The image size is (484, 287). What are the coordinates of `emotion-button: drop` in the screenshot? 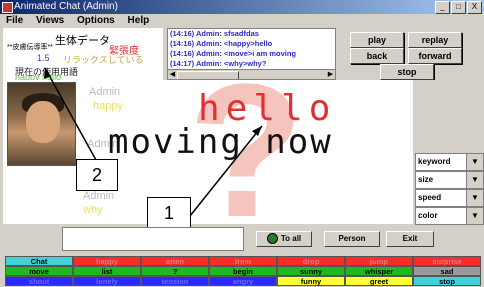 It's located at (311, 261).